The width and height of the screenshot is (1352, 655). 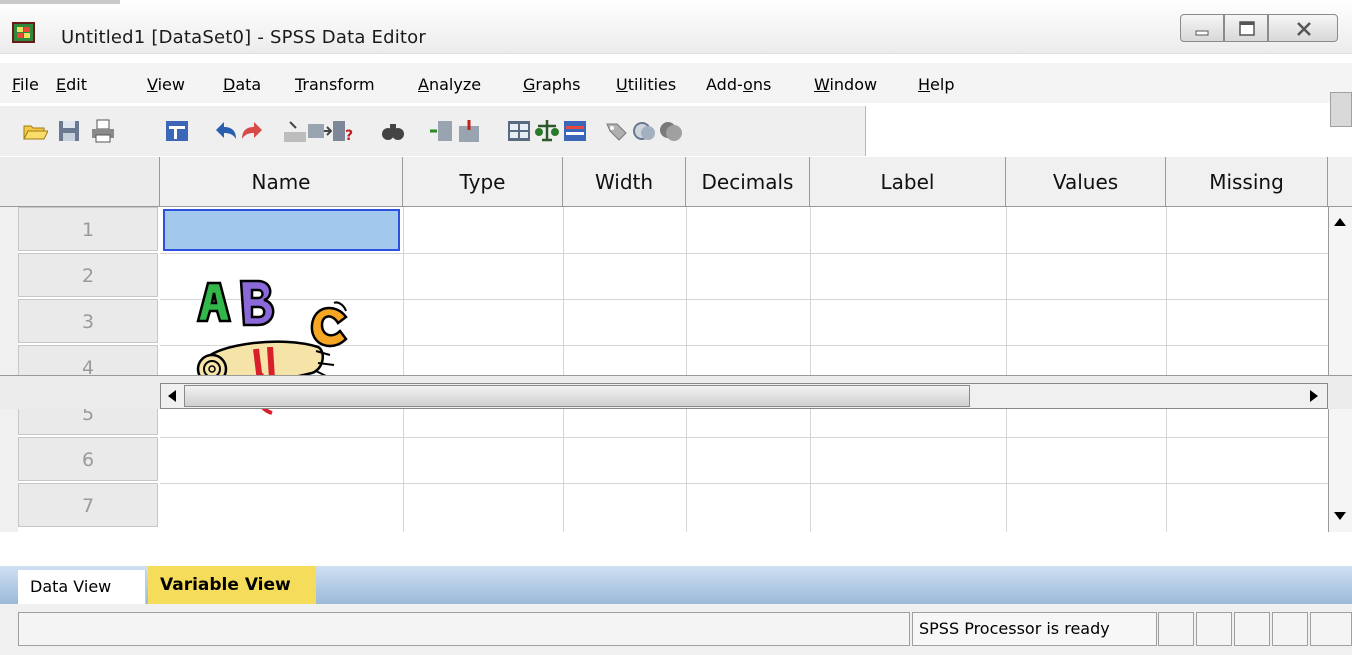 I want to click on minimize-icon, so click(x=1202, y=33).